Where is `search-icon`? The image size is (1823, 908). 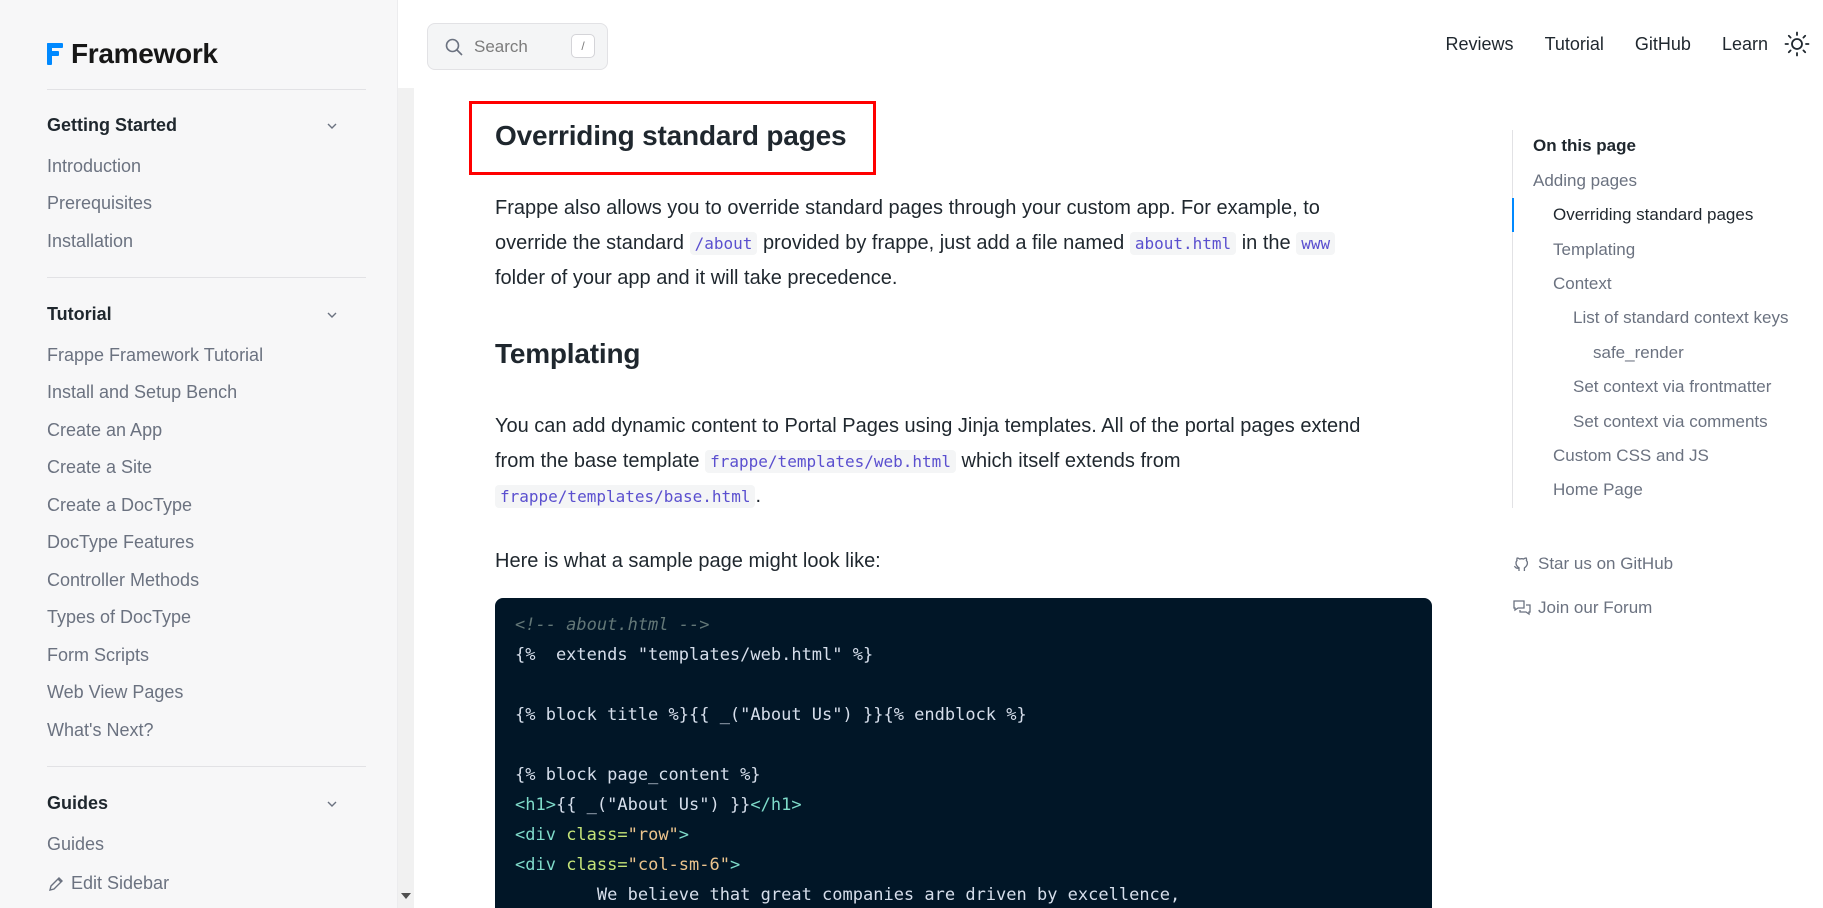 search-icon is located at coordinates (454, 47).